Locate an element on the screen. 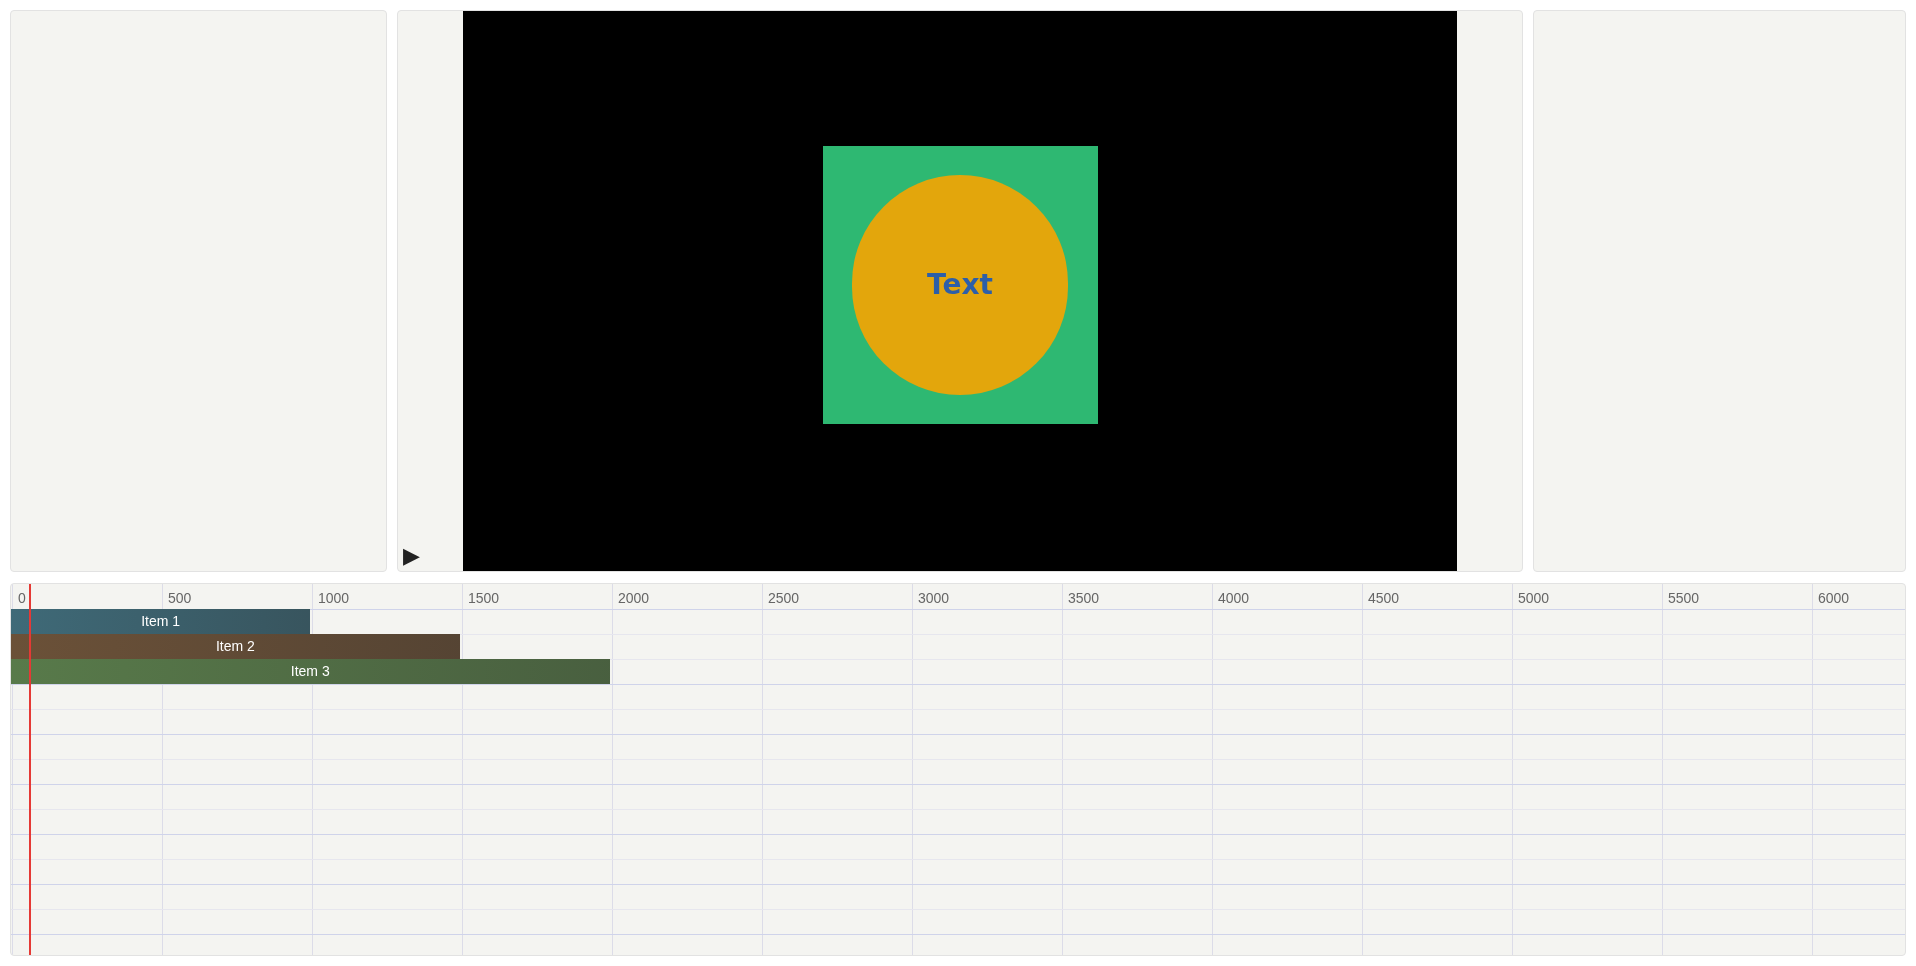 The width and height of the screenshot is (1916, 966). ruler-label: 4000 is located at coordinates (1234, 598).